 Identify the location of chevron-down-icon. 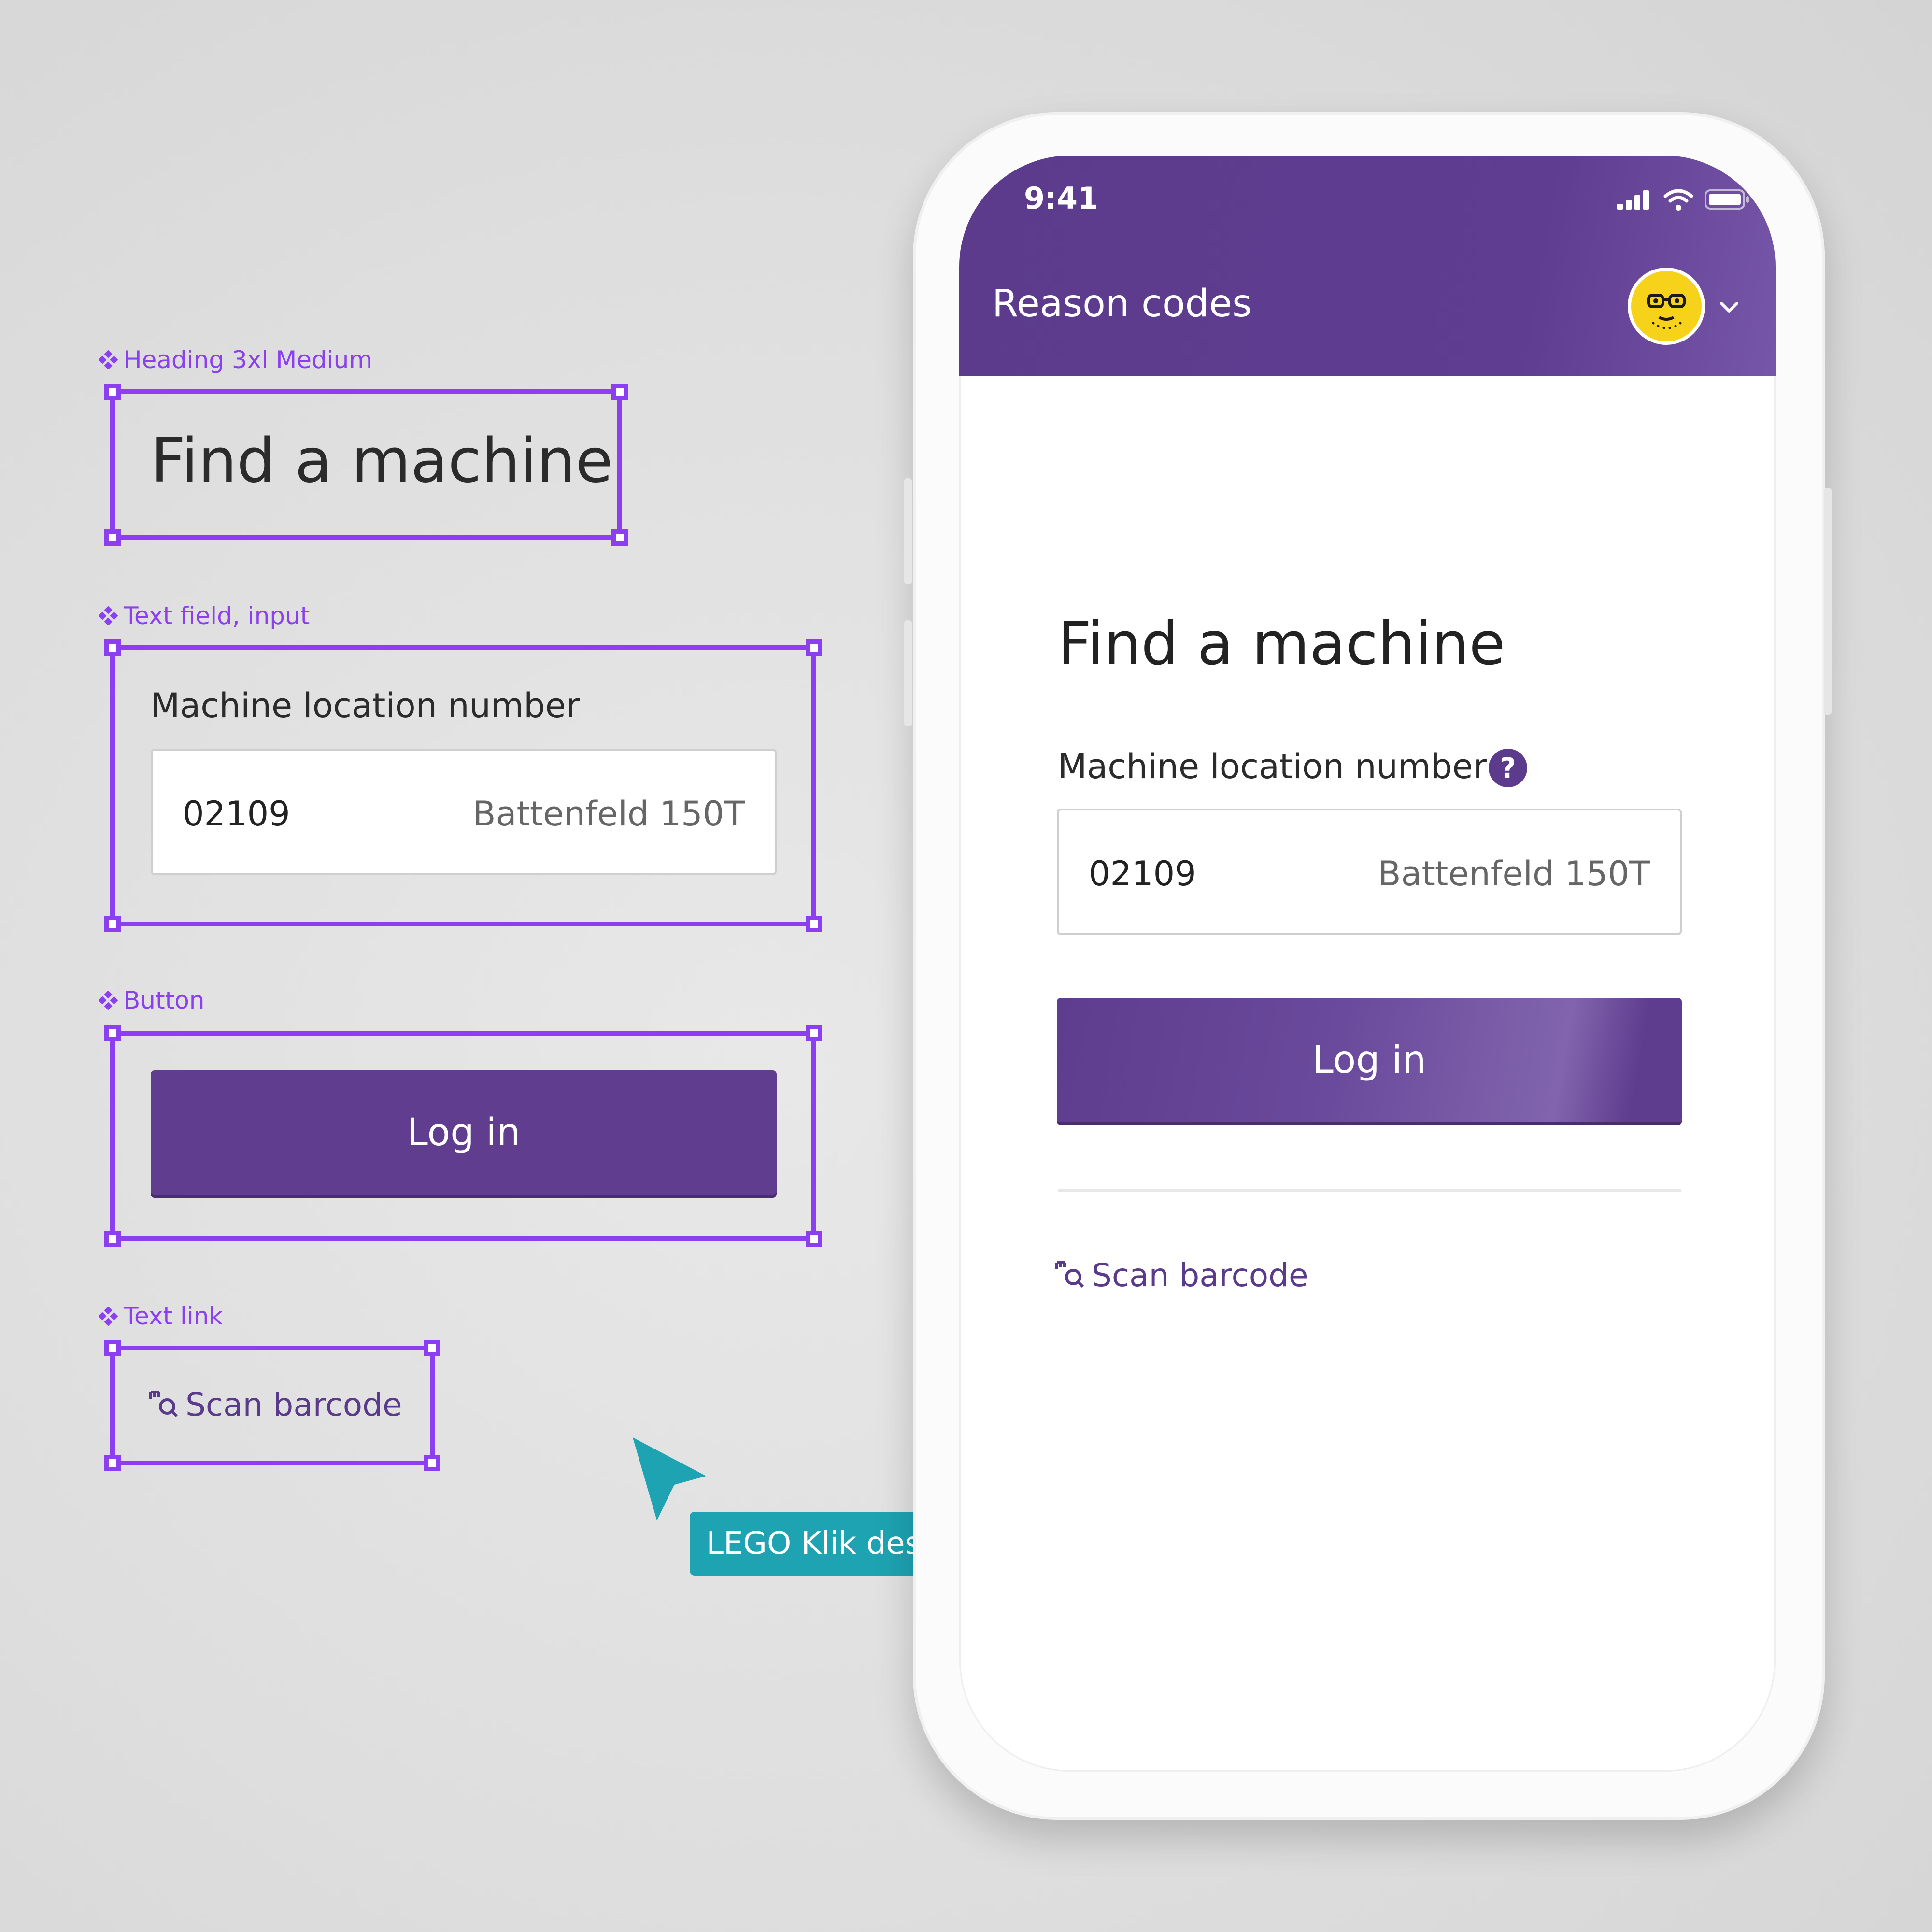
(1729, 307).